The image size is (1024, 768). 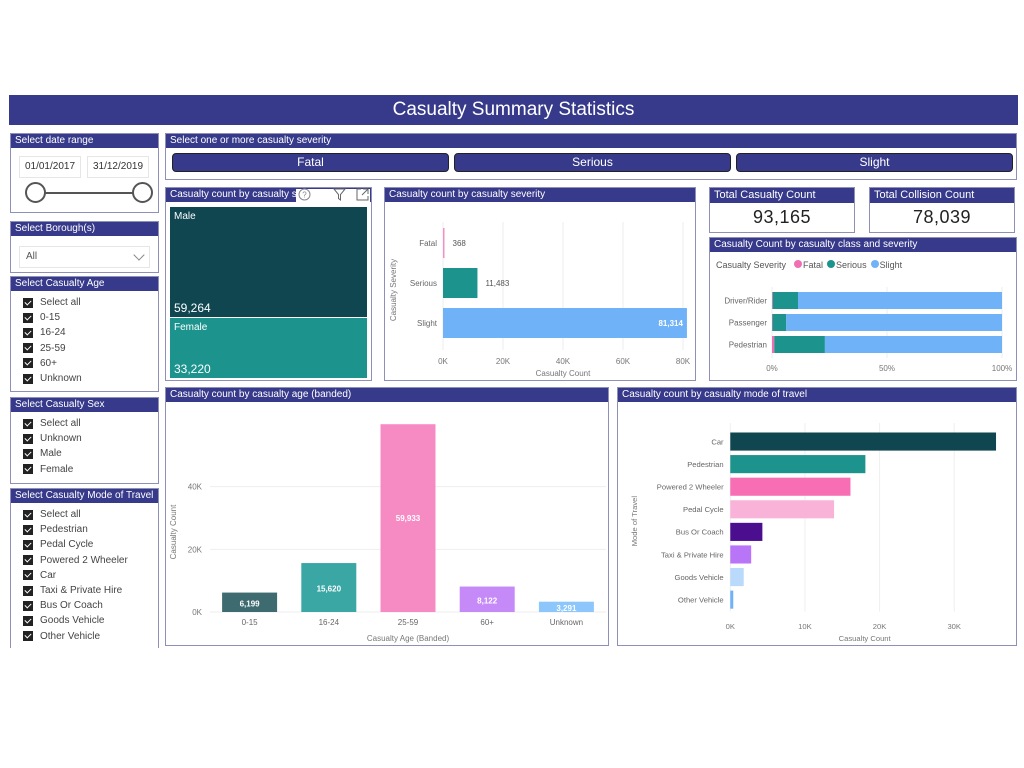 I want to click on slight-button: Slight, so click(x=874, y=162).